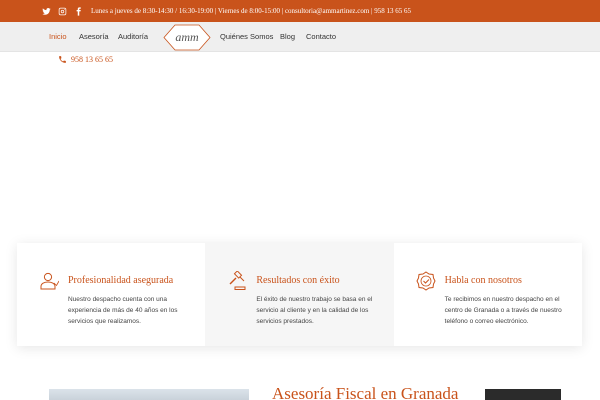  I want to click on feature-title: Profesionalidad asegurada, so click(121, 280).